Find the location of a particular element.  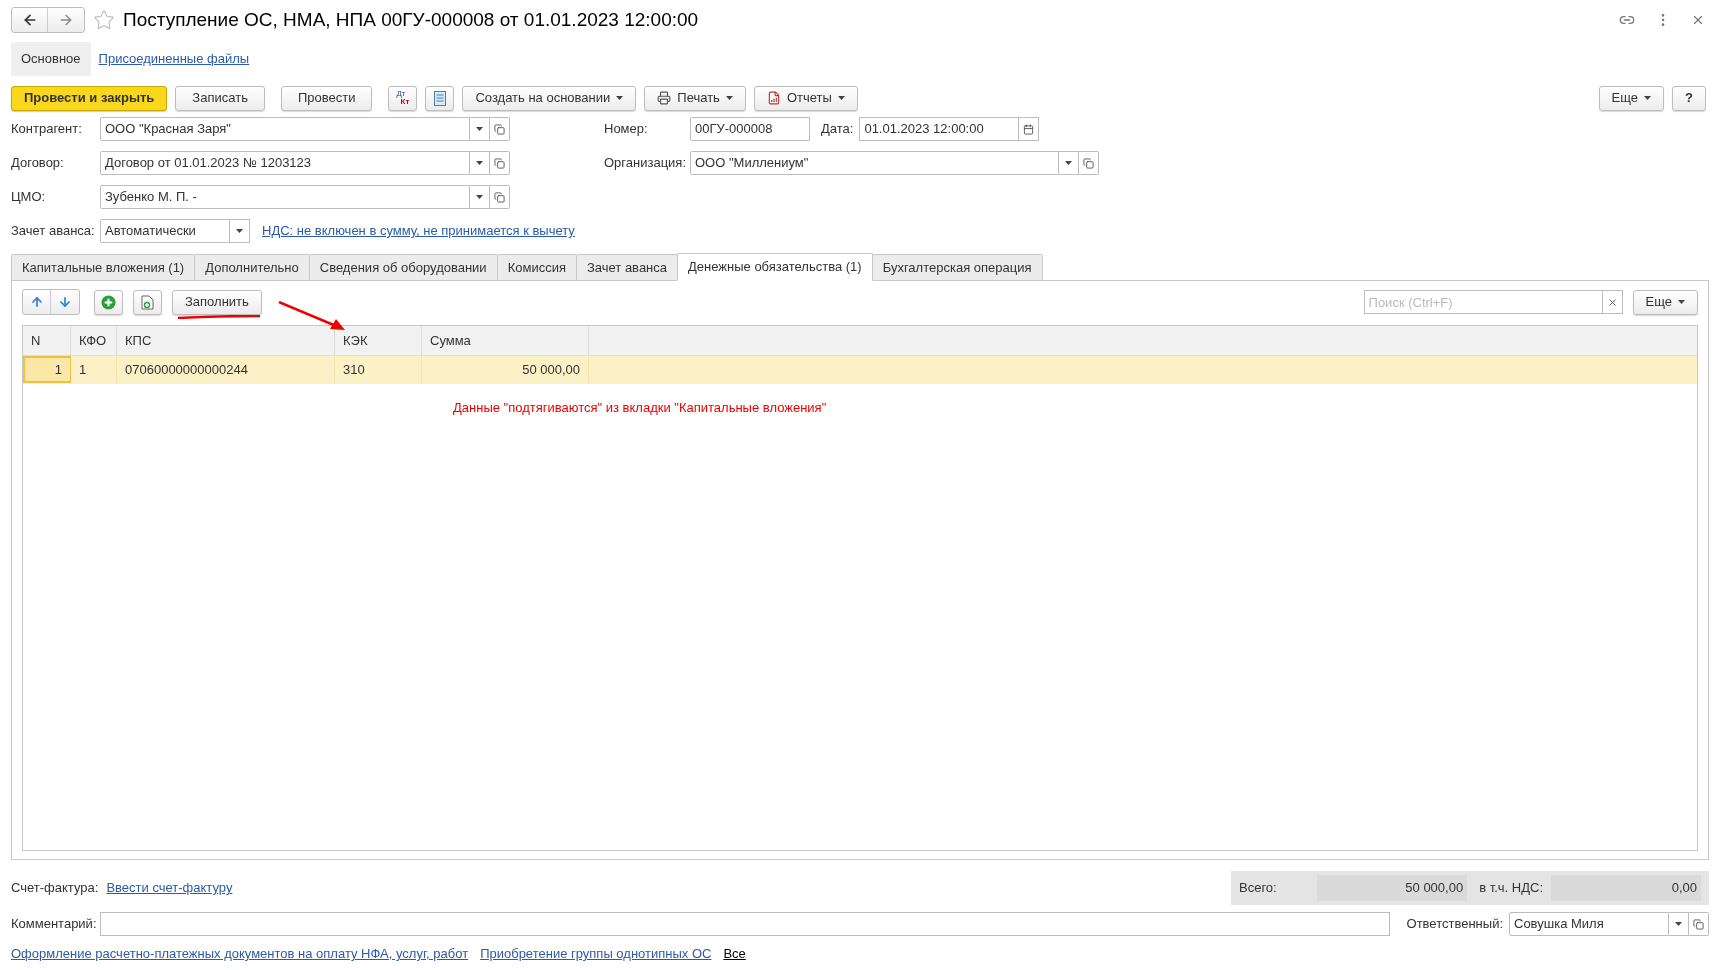

table-more-button: Еще is located at coordinates (1665, 302).